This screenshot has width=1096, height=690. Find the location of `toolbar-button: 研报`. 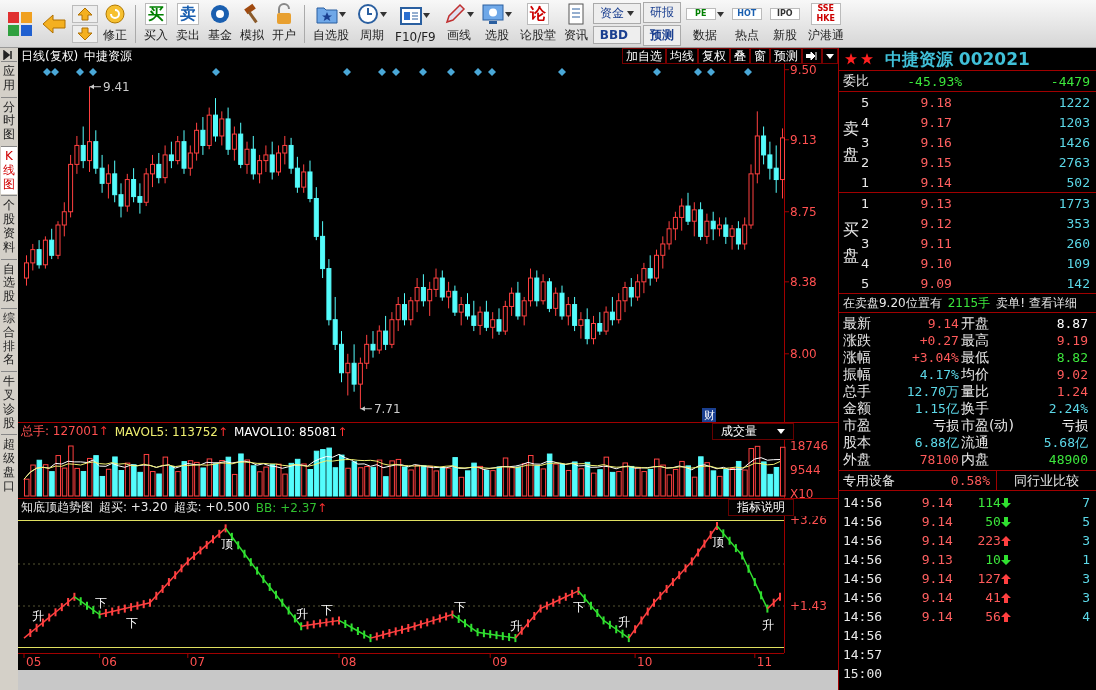

toolbar-button: 研报 is located at coordinates (661, 12).